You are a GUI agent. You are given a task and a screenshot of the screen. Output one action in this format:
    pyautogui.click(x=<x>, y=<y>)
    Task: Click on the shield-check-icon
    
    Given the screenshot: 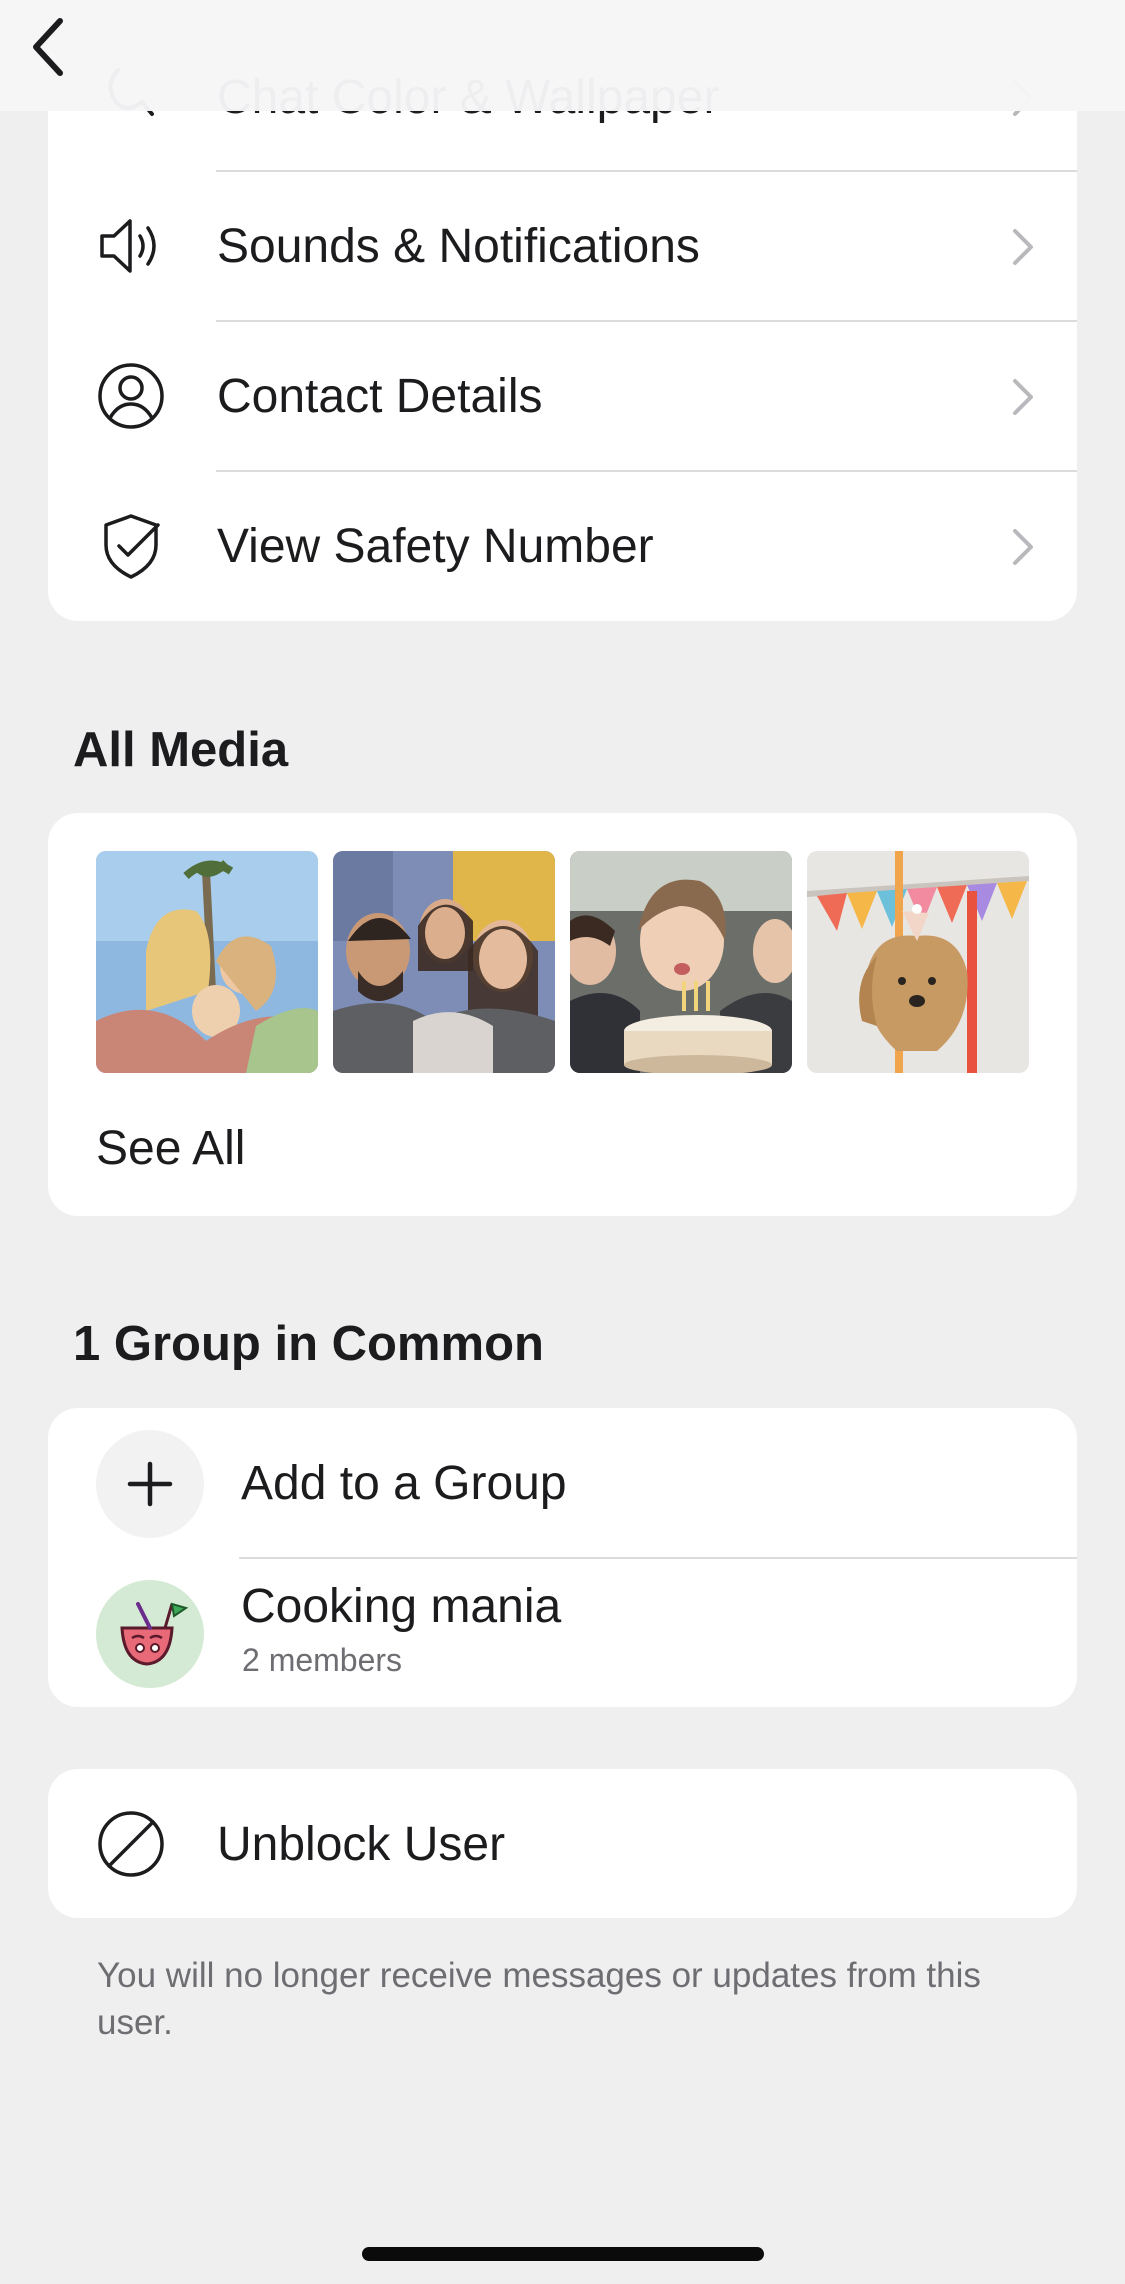 What is the action you would take?
    pyautogui.click(x=131, y=546)
    